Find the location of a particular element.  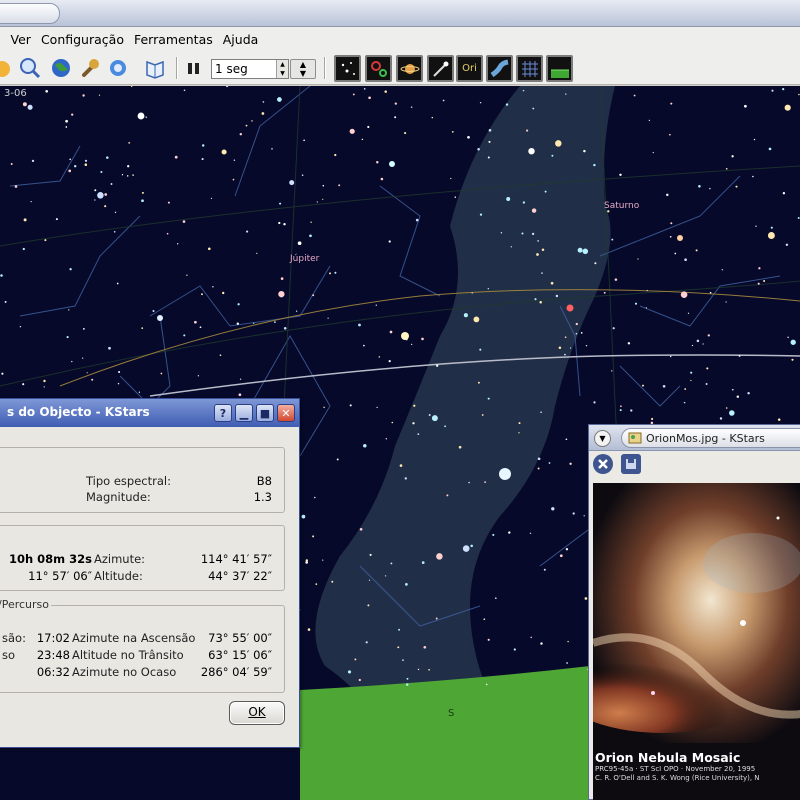

stars-icon is located at coordinates (347, 68).